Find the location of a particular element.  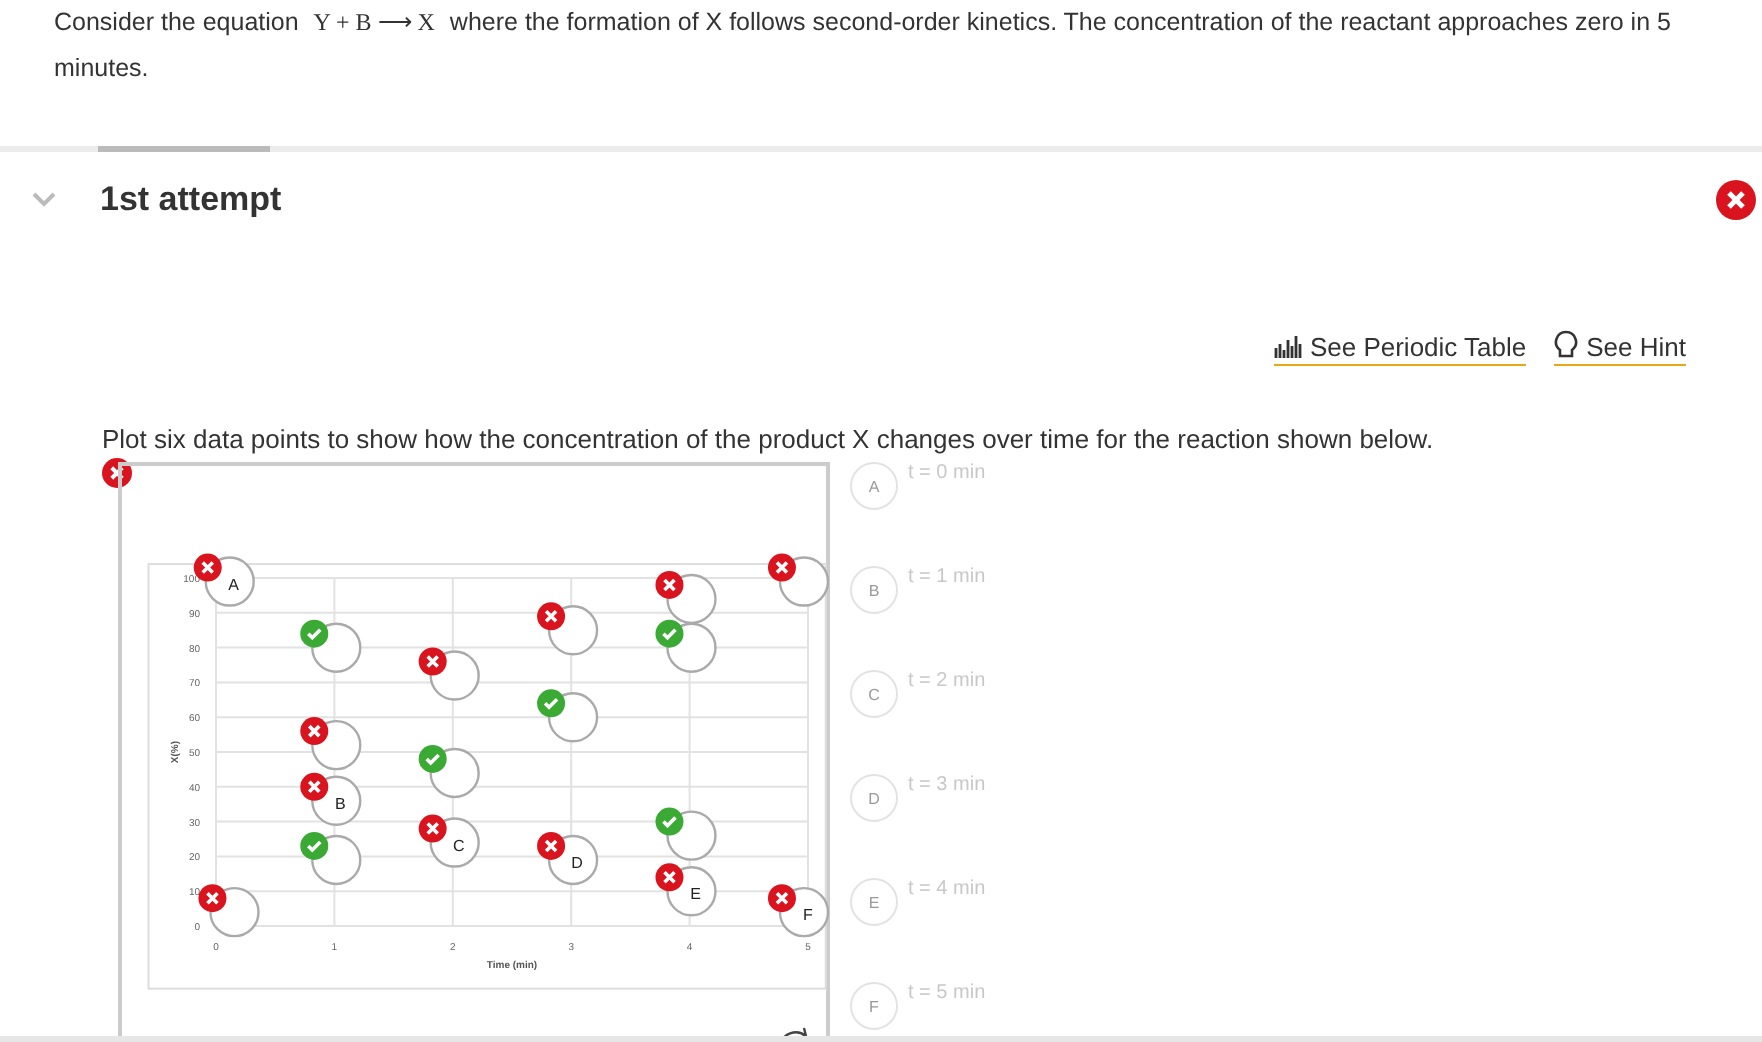

point-label: C is located at coordinates (458, 845).